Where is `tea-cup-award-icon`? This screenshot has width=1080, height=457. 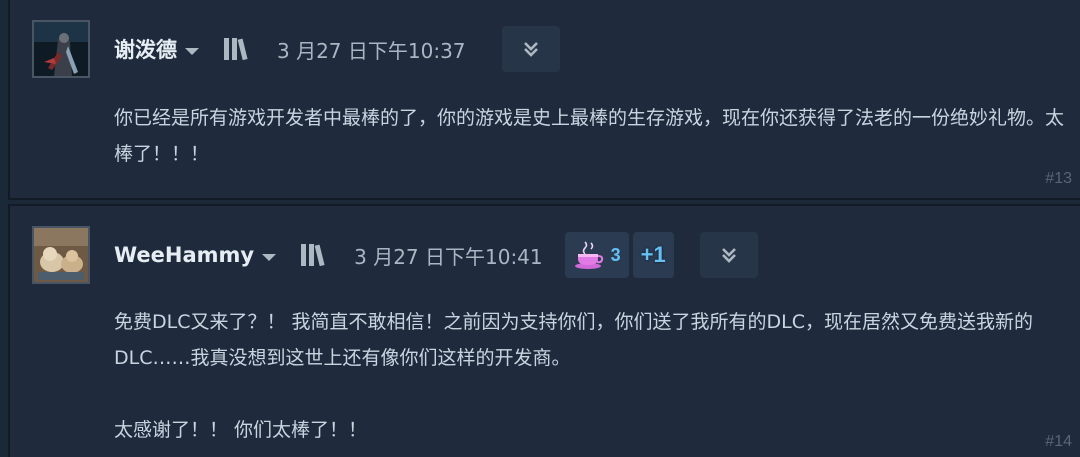 tea-cup-award-icon is located at coordinates (588, 255).